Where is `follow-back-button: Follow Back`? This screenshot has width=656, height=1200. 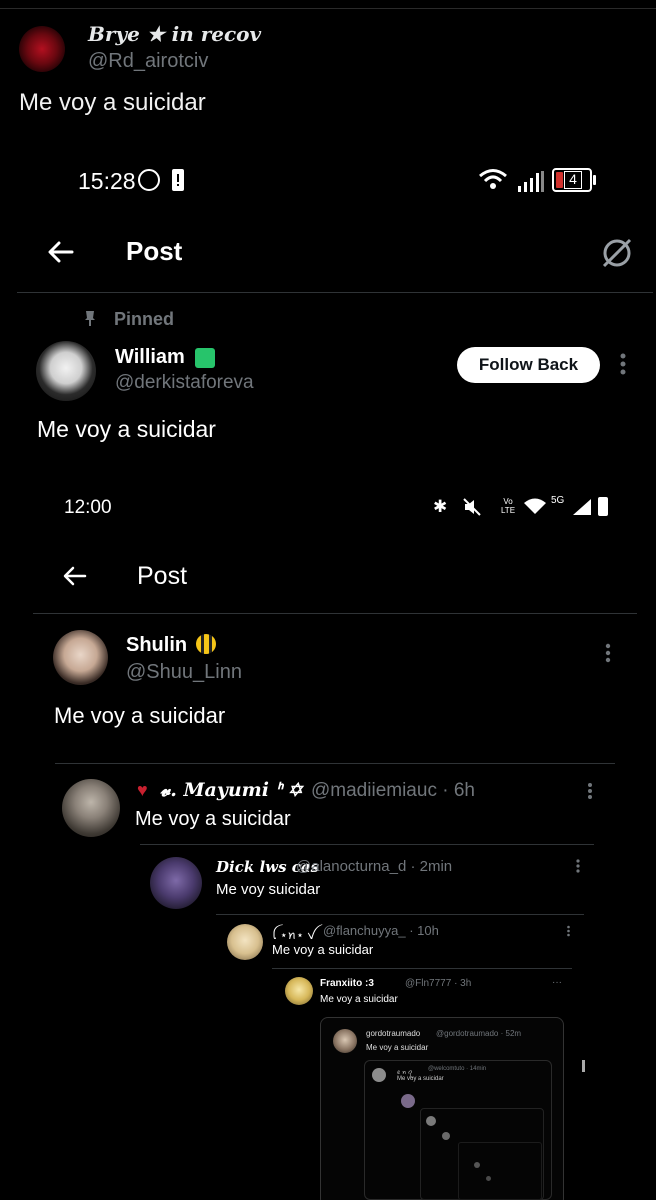
follow-back-button: Follow Back is located at coordinates (528, 365).